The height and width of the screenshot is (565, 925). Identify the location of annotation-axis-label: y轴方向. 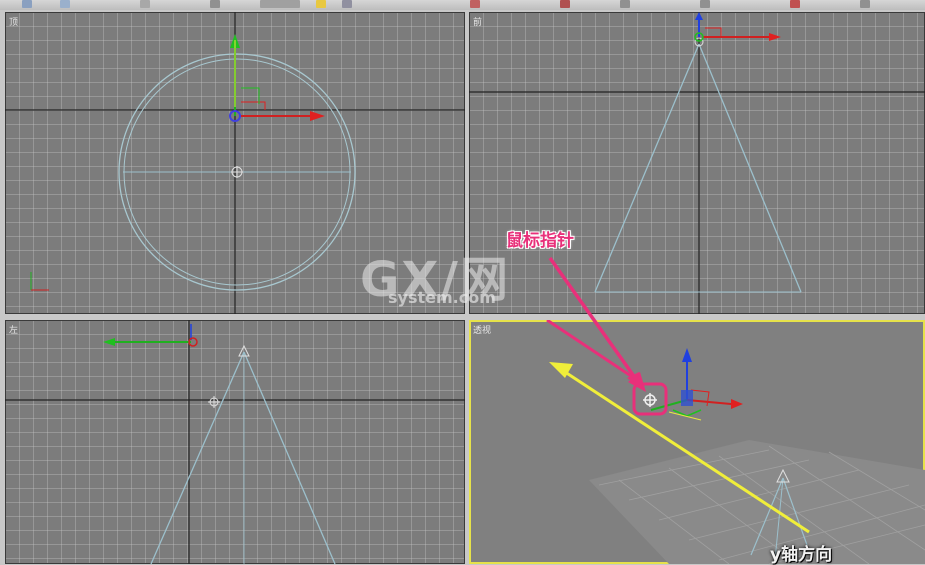
(801, 555).